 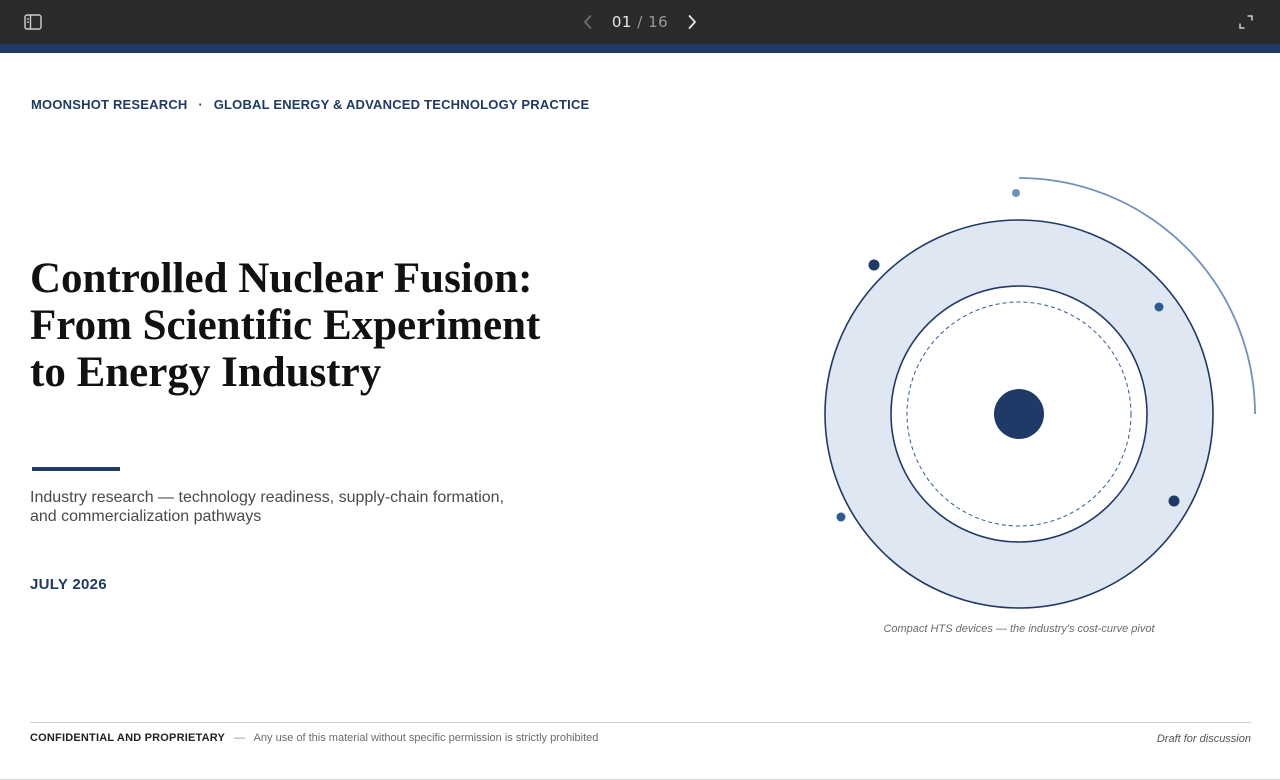 What do you see at coordinates (1019, 414) in the screenshot?
I see `plasma-core` at bounding box center [1019, 414].